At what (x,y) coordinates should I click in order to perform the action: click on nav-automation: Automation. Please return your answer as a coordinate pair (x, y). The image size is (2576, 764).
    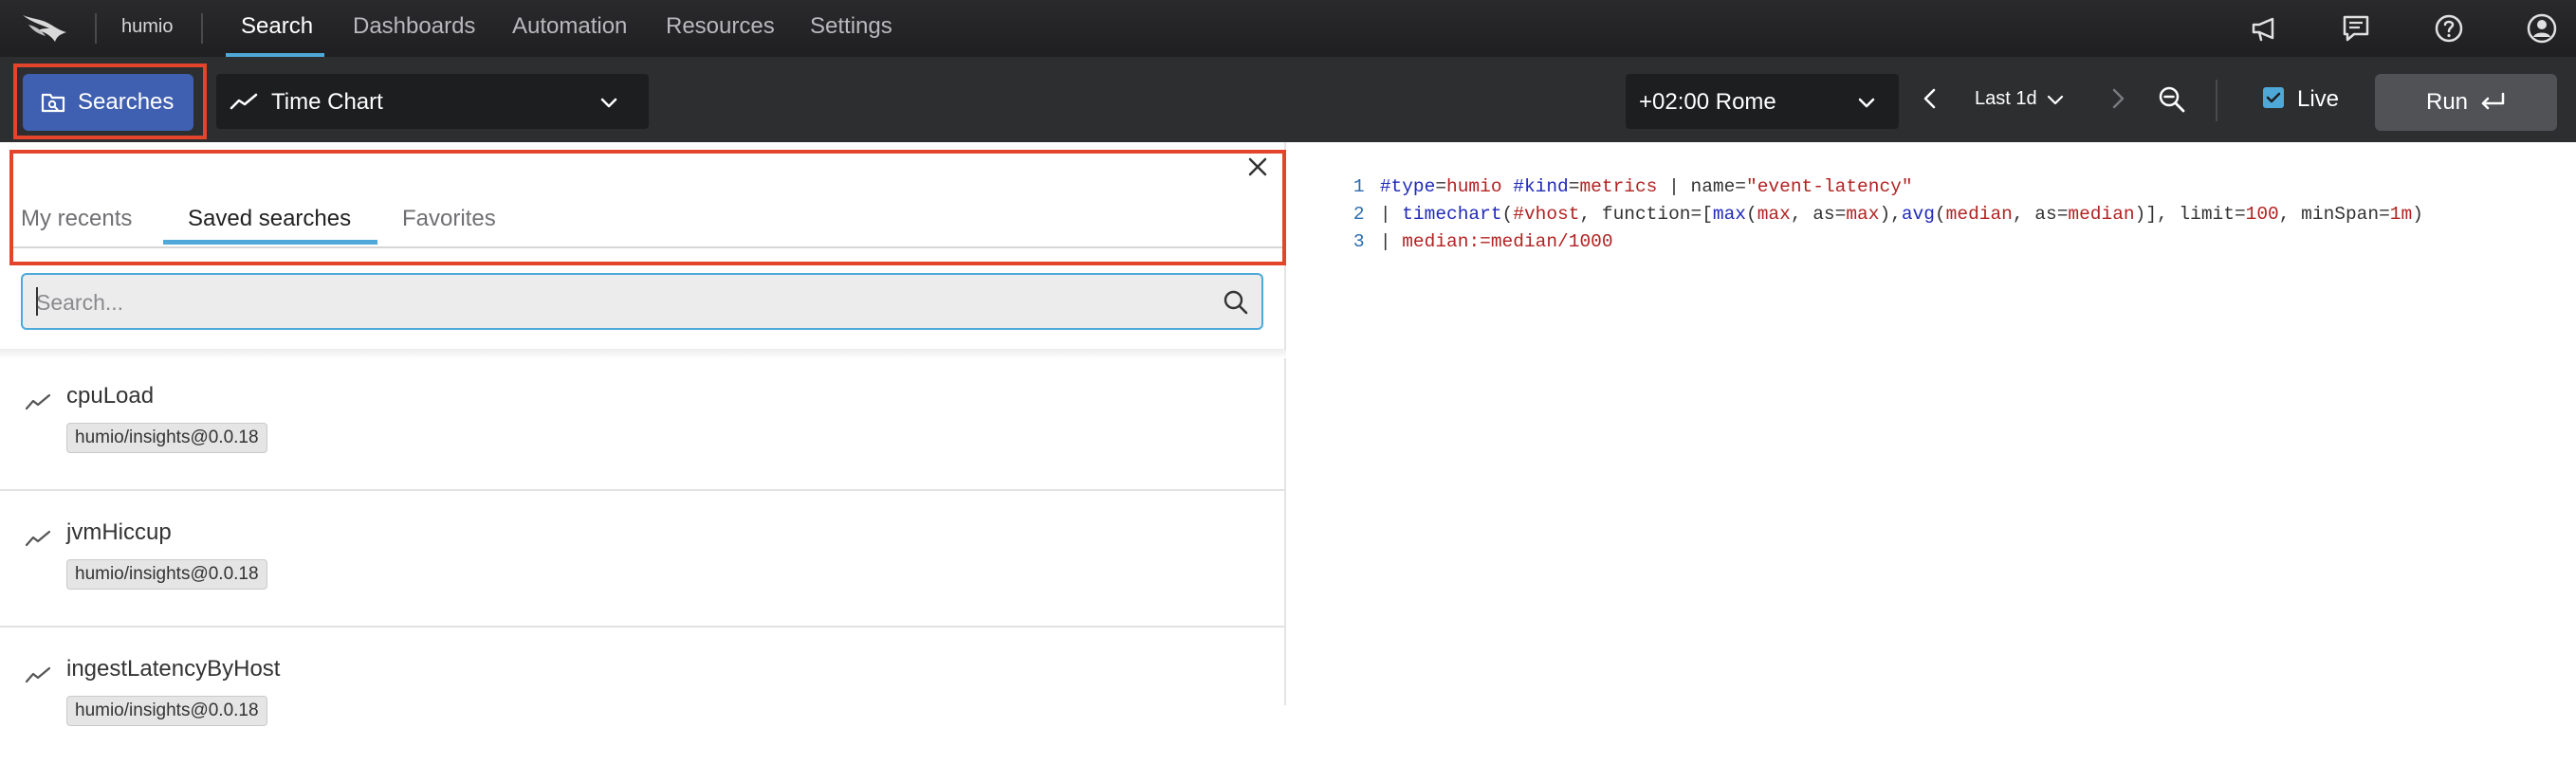
    Looking at the image, I should click on (569, 26).